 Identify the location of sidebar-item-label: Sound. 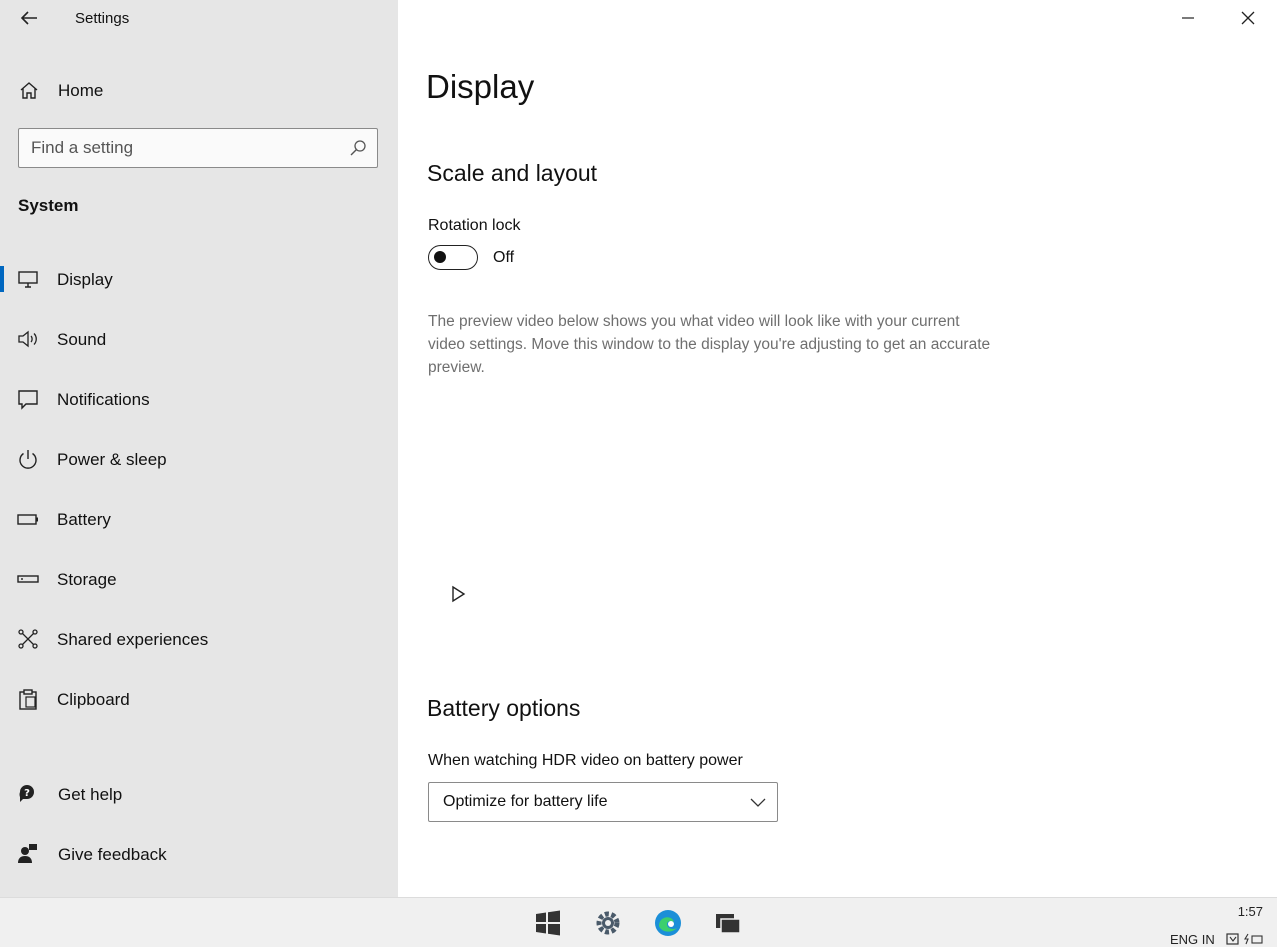
(82, 339).